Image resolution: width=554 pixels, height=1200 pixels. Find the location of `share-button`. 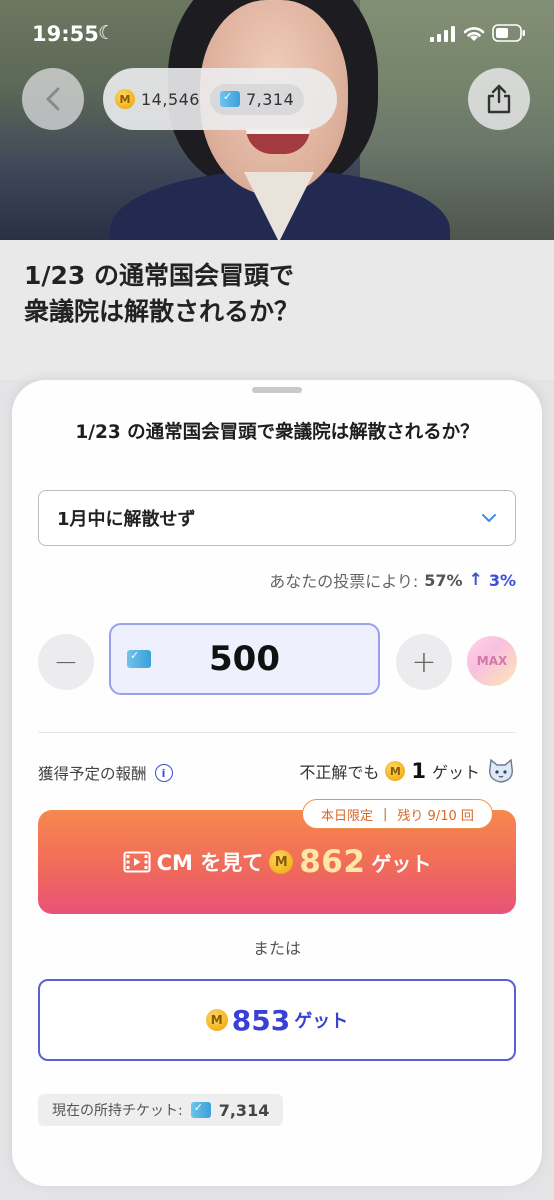

share-button is located at coordinates (499, 99).